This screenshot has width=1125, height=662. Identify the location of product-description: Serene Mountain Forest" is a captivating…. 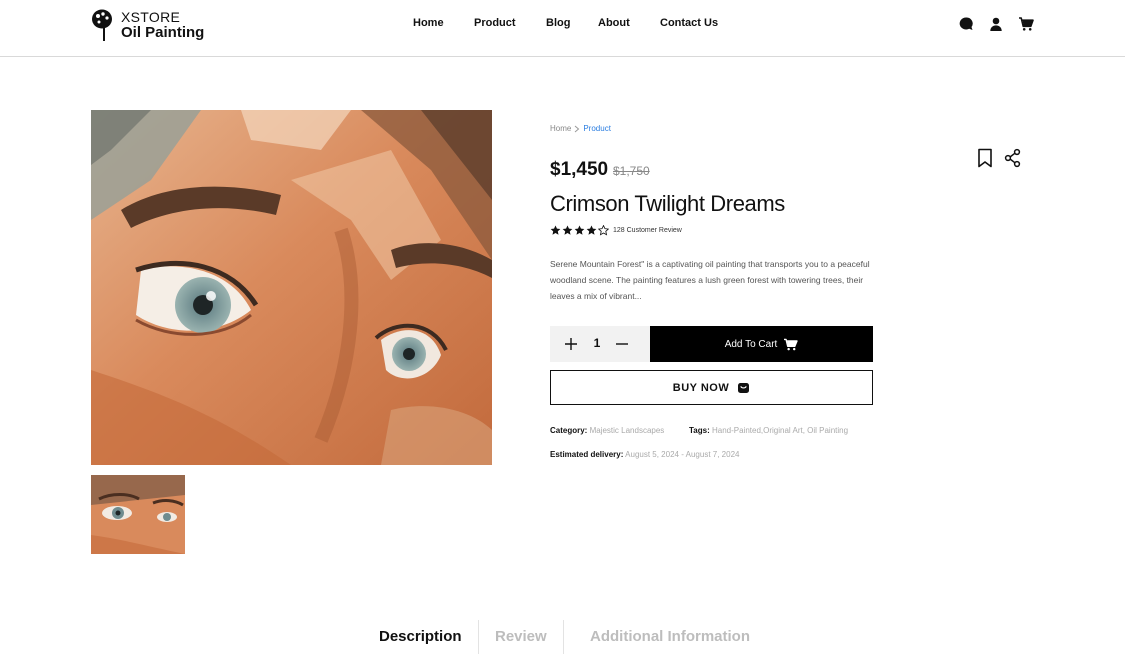
(710, 280).